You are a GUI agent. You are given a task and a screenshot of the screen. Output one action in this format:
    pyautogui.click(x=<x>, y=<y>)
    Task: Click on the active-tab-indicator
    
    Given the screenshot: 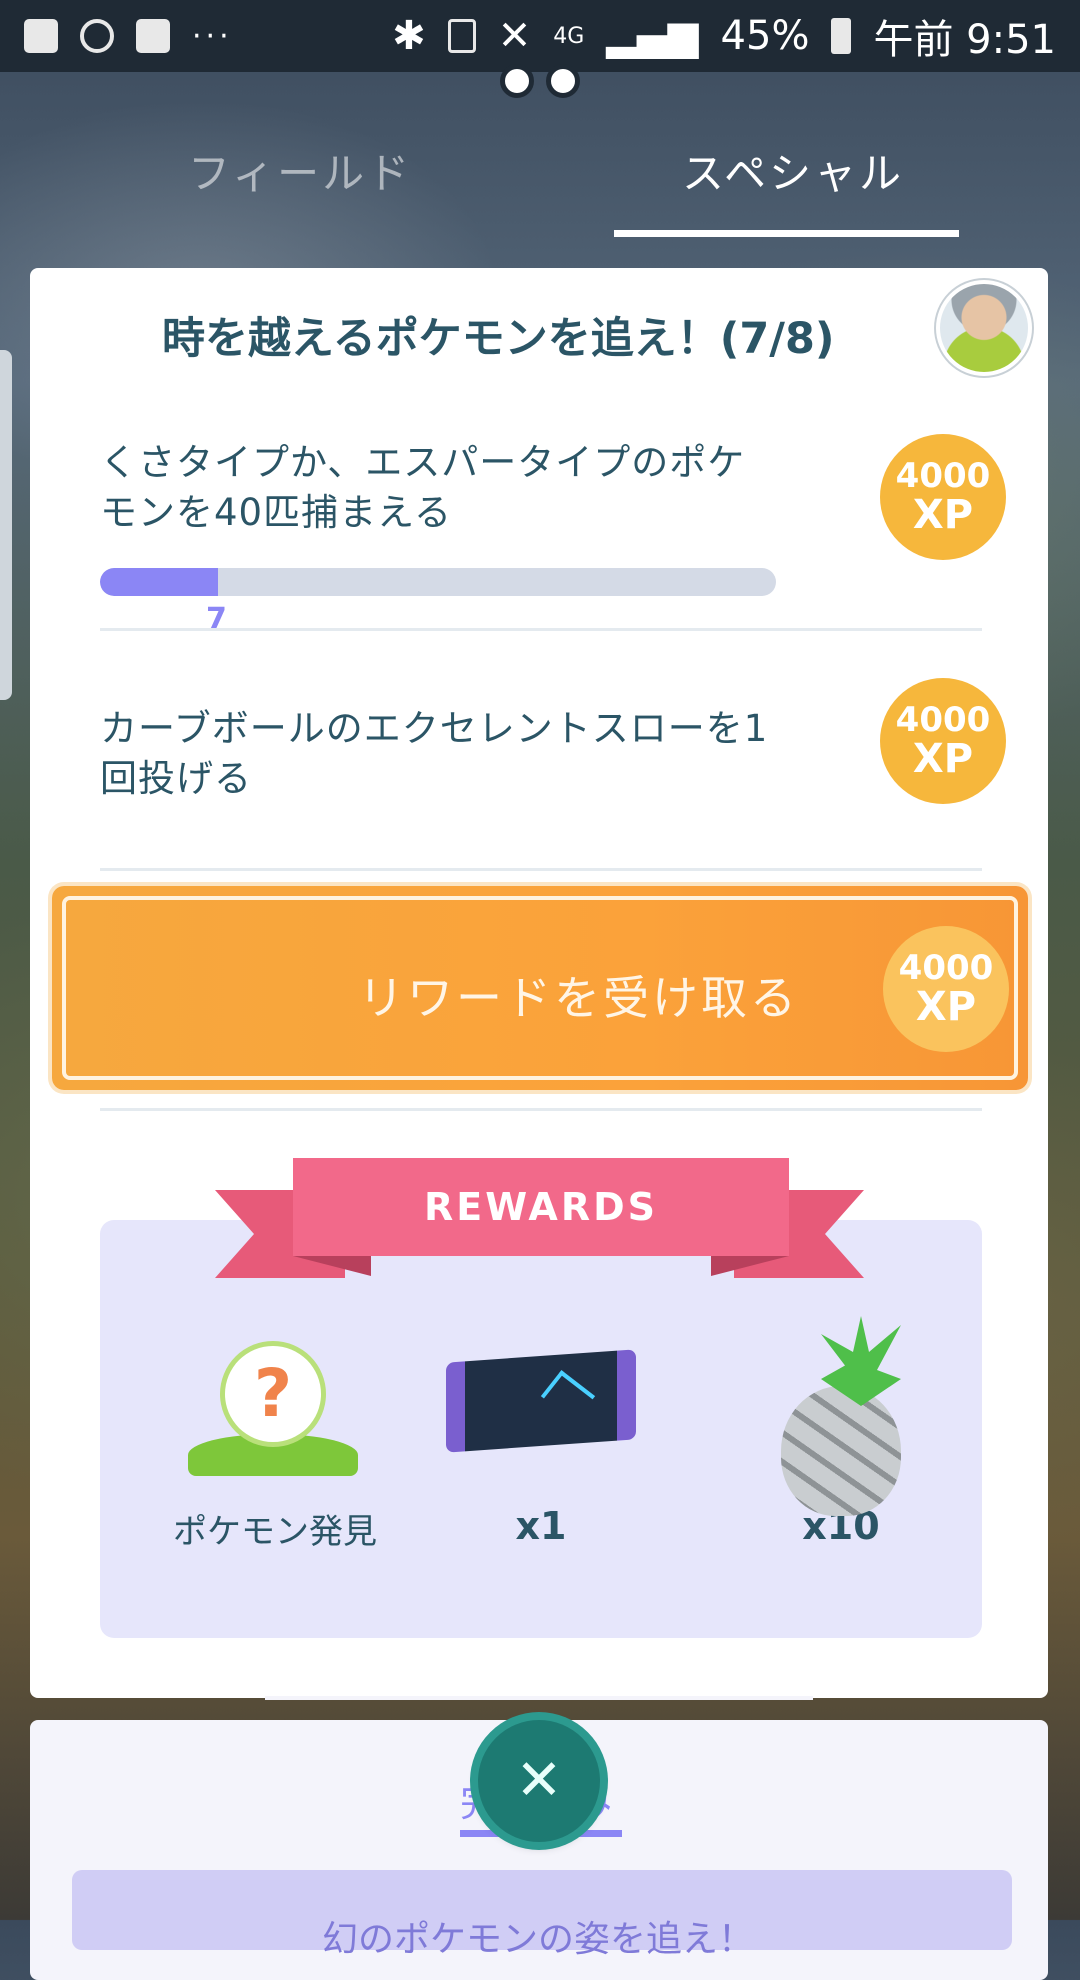 What is the action you would take?
    pyautogui.click(x=786, y=233)
    